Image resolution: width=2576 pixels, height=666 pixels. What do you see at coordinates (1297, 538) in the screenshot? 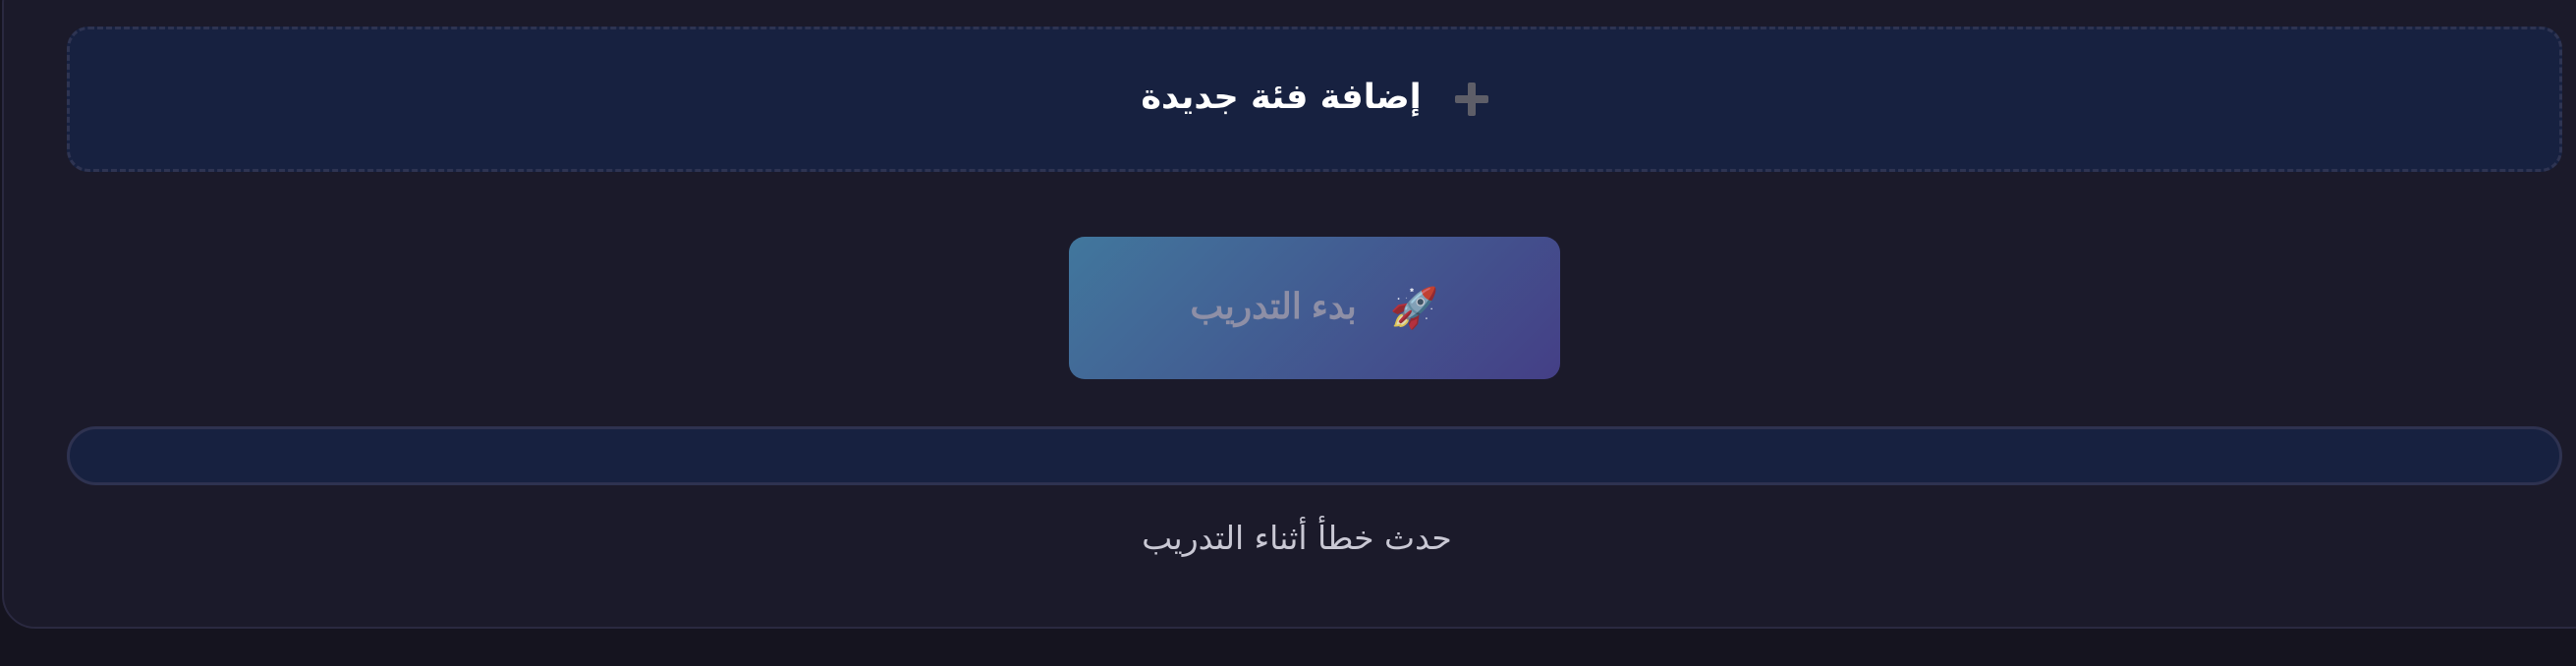
I see `training-status-message: حدث خطأ أثناء التدريب` at bounding box center [1297, 538].